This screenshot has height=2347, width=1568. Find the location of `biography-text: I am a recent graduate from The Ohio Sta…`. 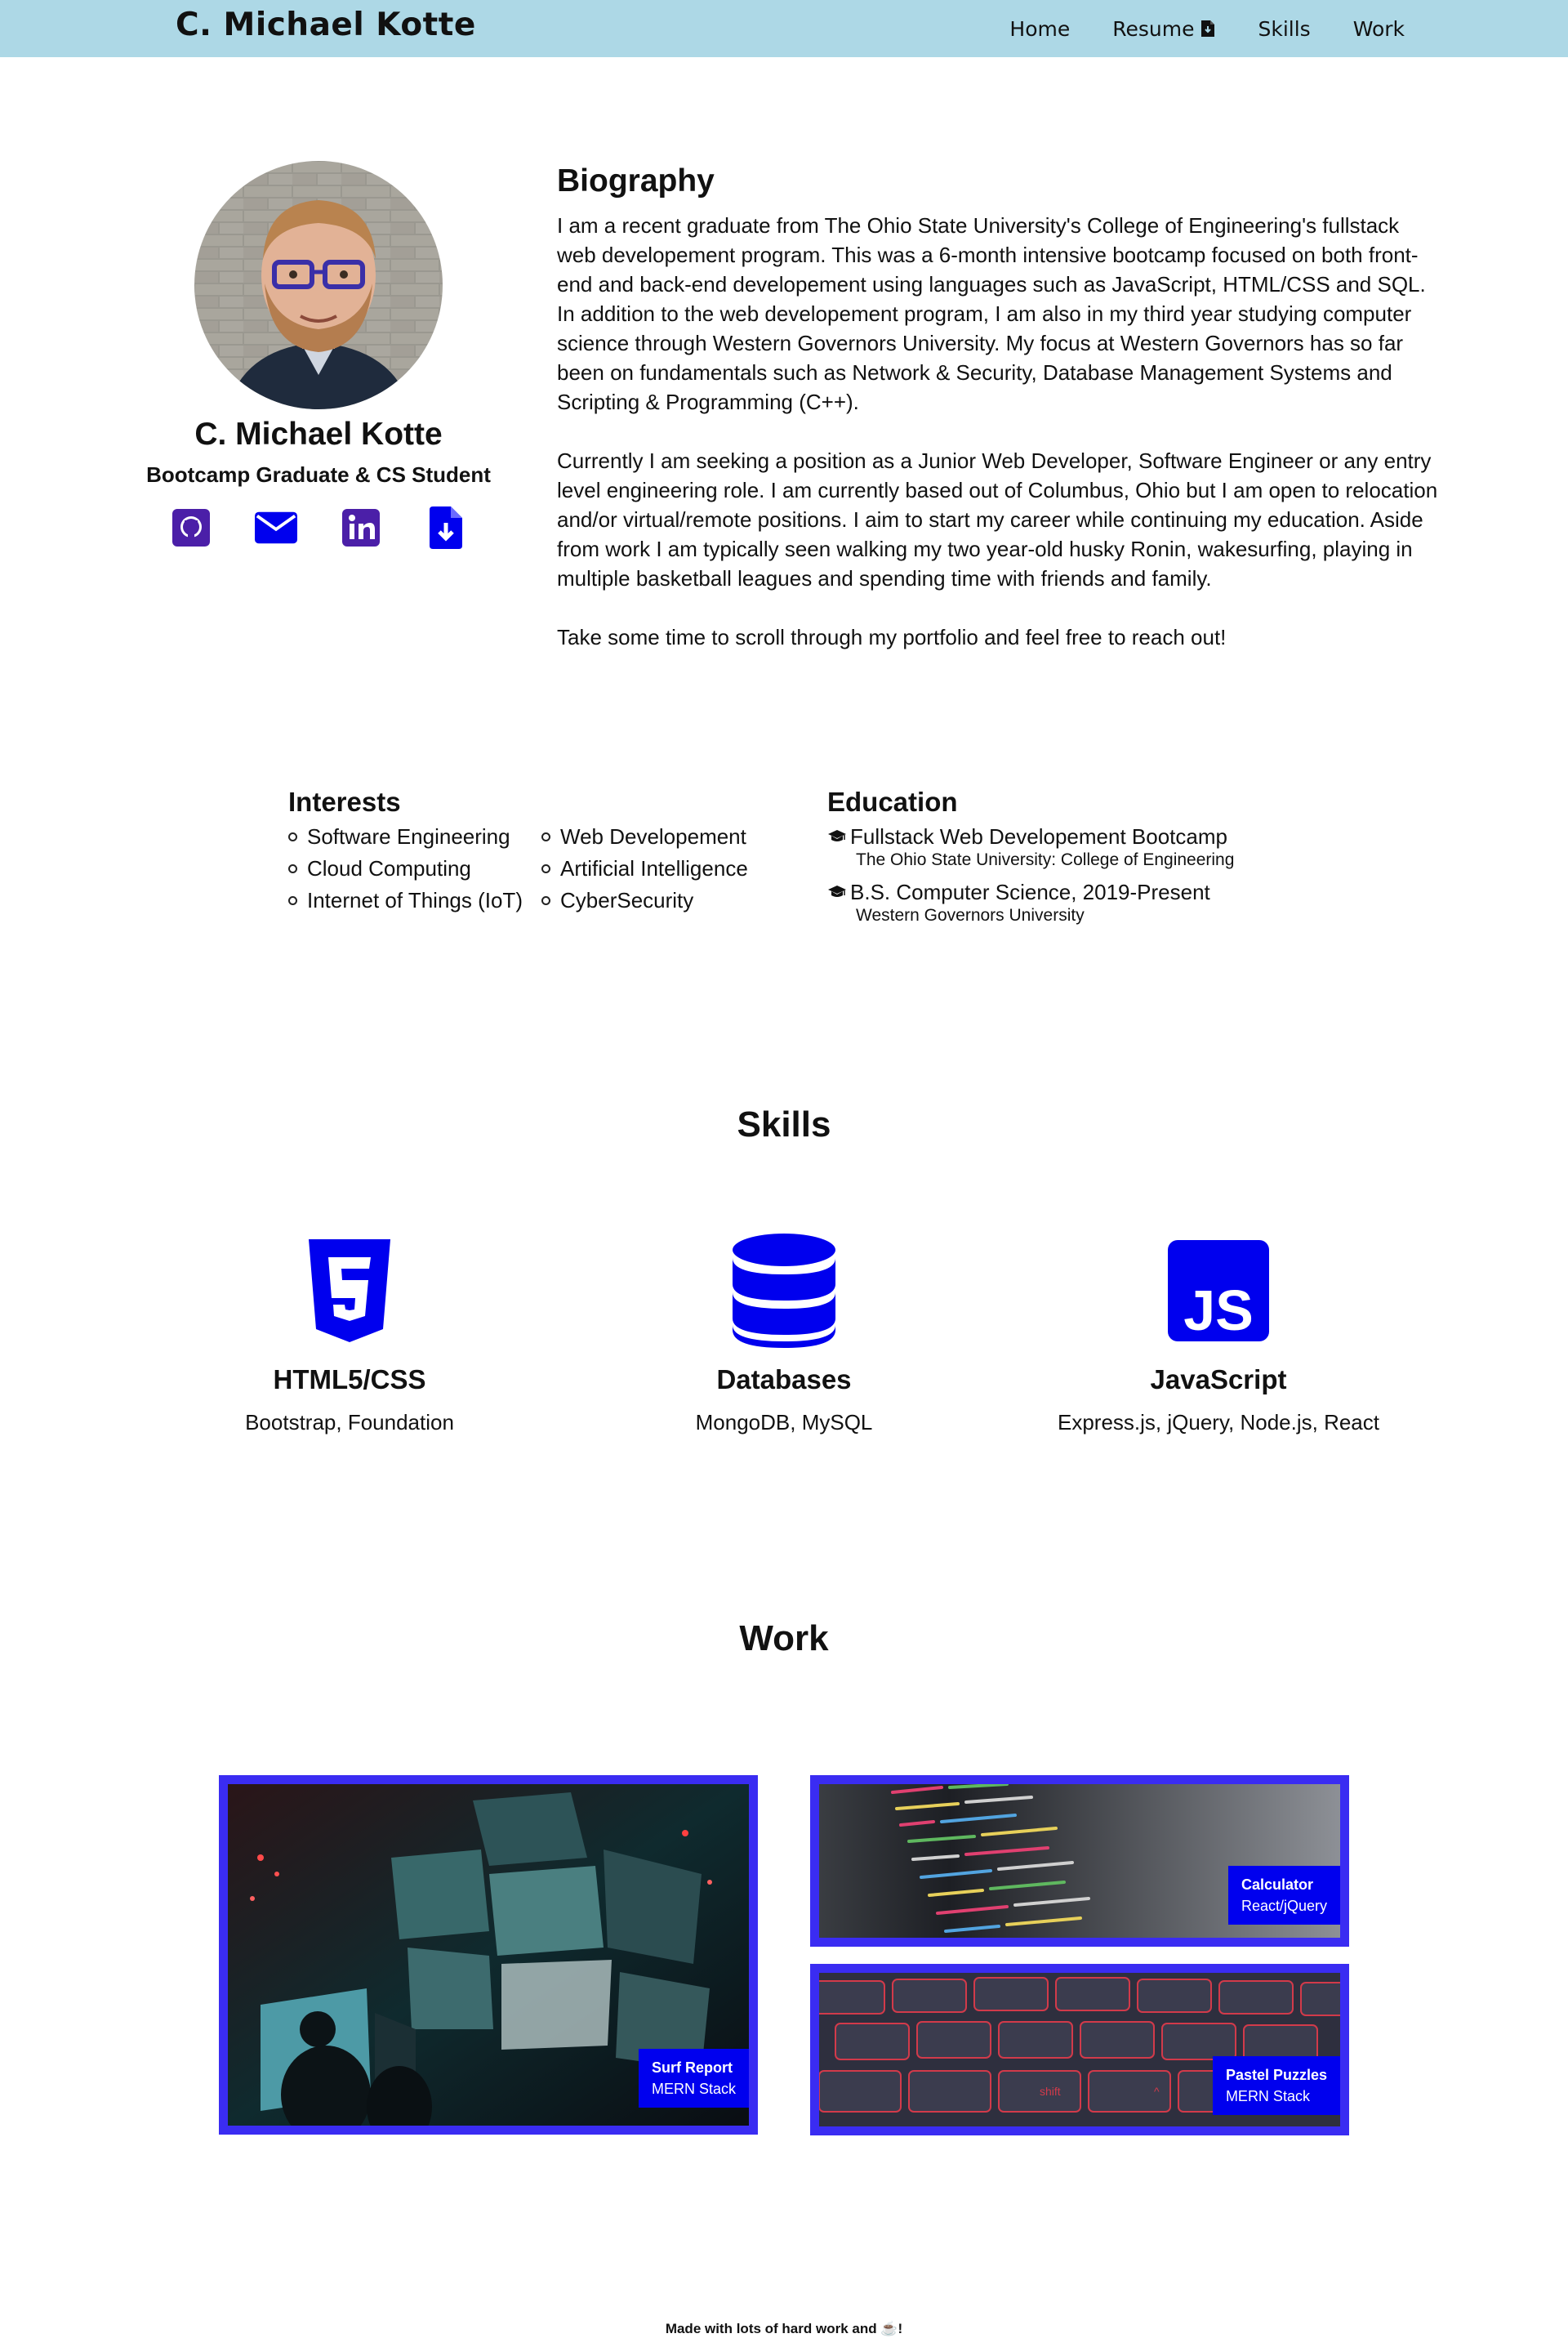

biography-text: I am a recent graduate from The Ohio Sta… is located at coordinates (998, 446).